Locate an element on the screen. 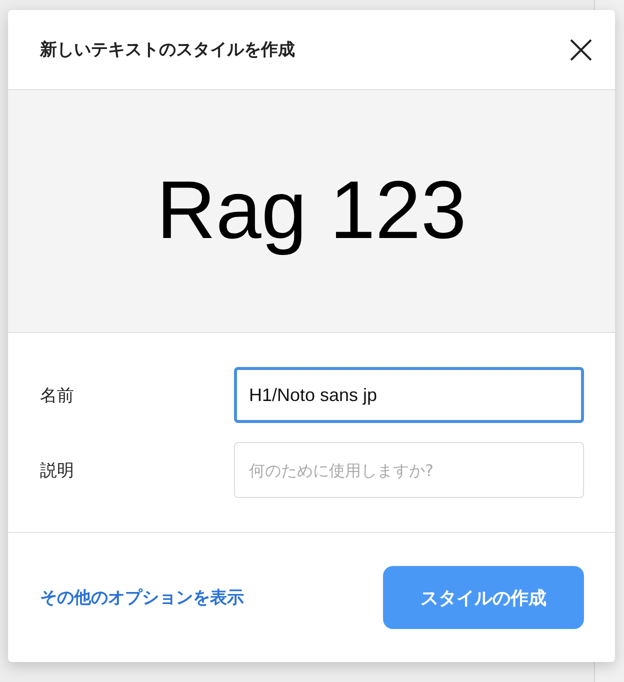 This screenshot has height=682, width=624. dialog-title: 新しいテキストのスタイルを作成 is located at coordinates (167, 50).